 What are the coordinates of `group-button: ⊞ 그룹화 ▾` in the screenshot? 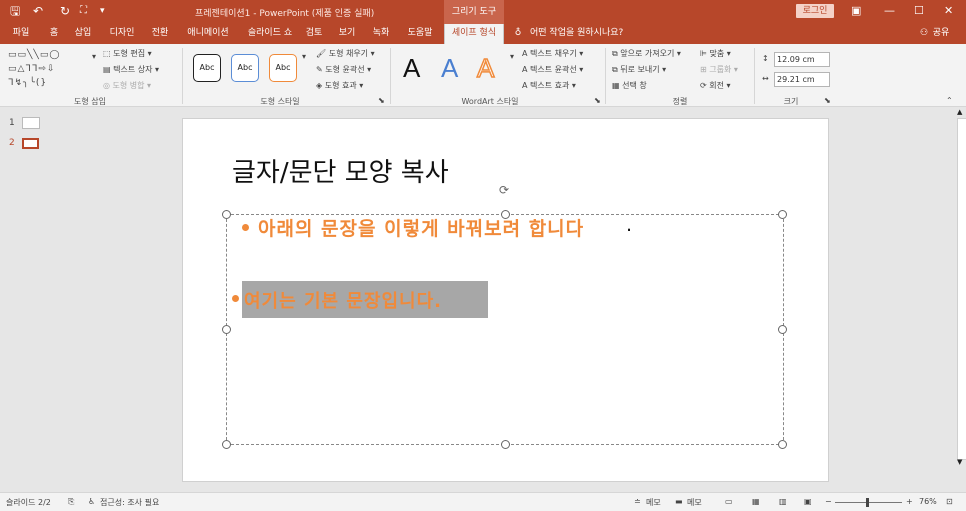 It's located at (719, 69).